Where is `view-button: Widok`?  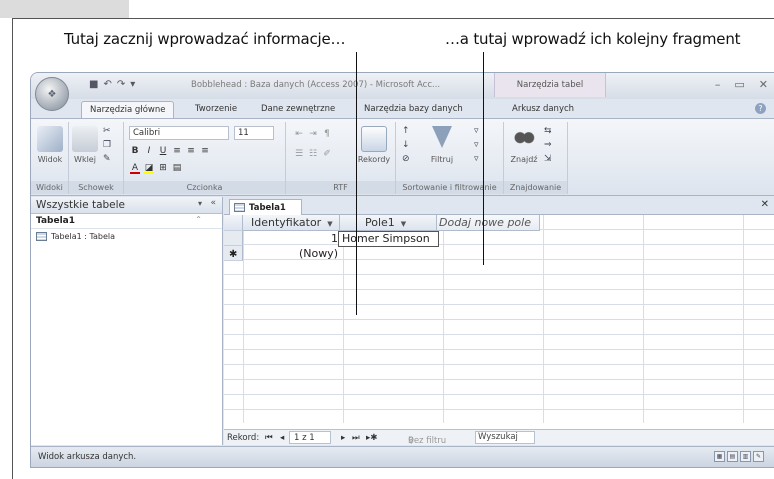 view-button: Widok is located at coordinates (50, 145).